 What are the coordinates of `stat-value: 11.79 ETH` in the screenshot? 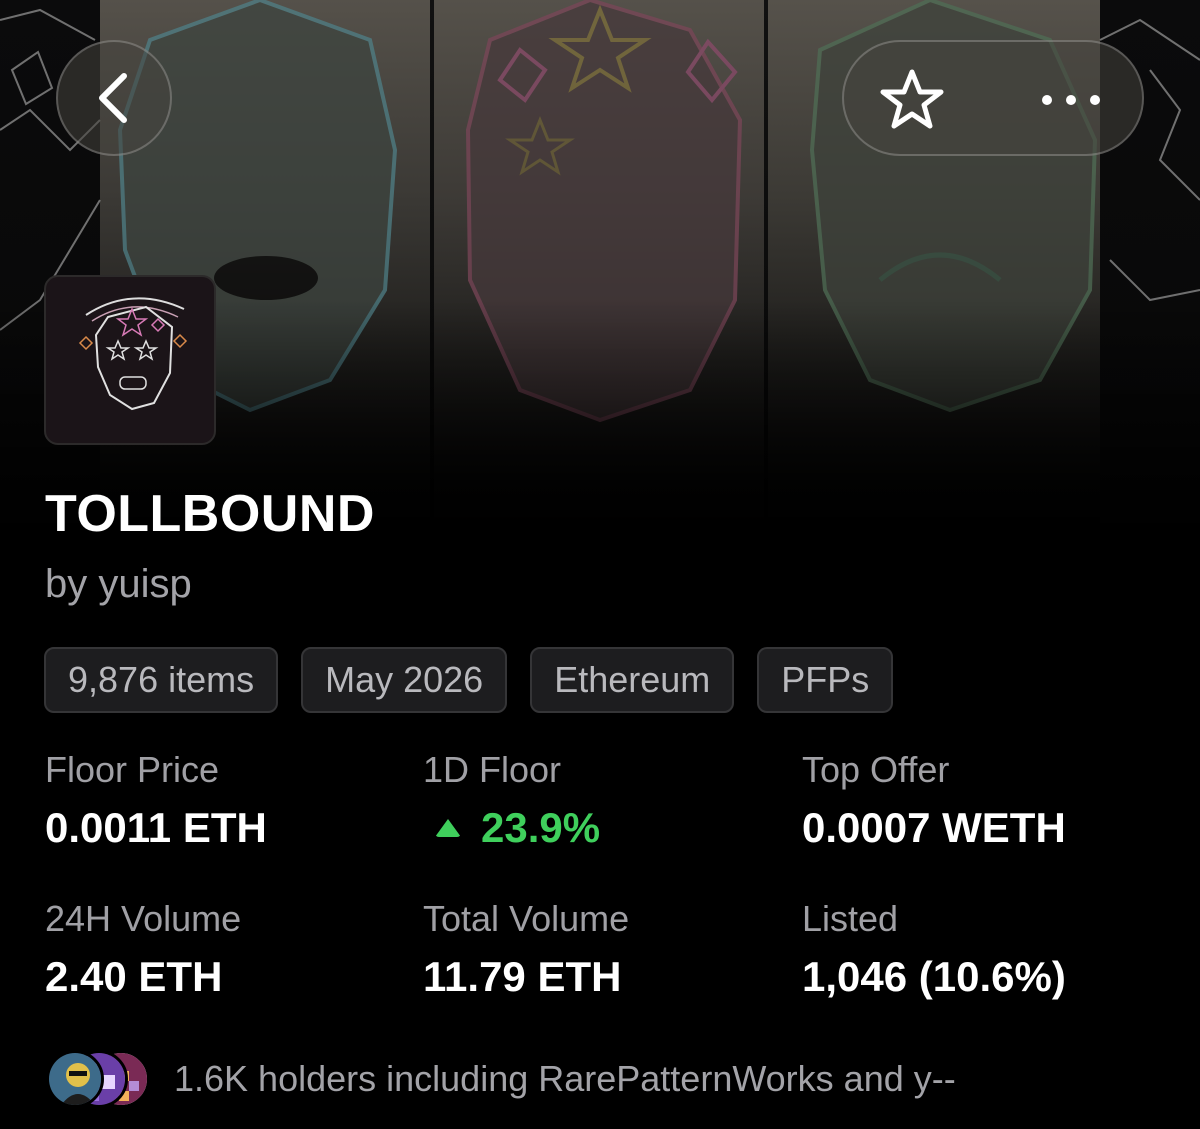 It's located at (522, 976).